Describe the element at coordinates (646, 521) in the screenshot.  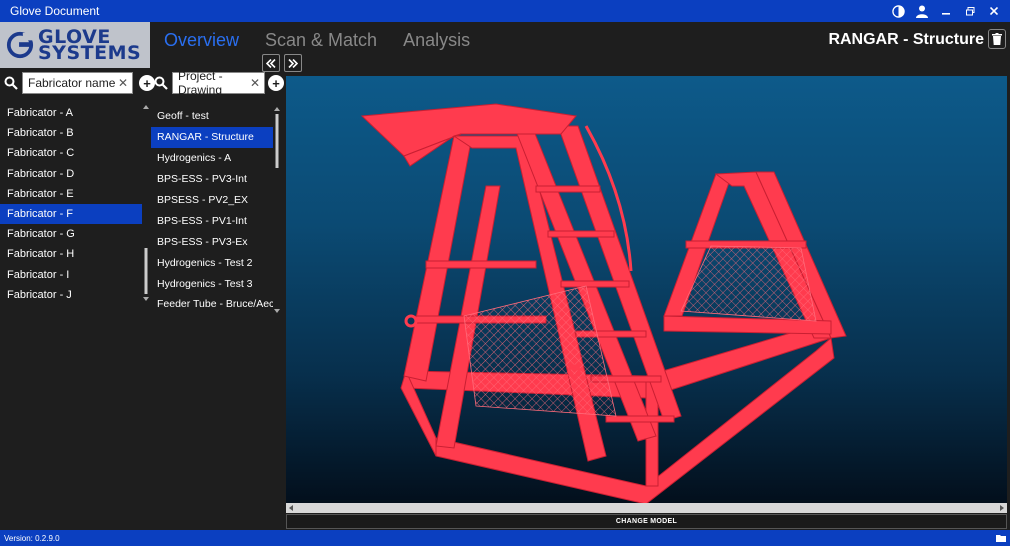
I see `change-model-button: CHANGE MODEL` at that location.